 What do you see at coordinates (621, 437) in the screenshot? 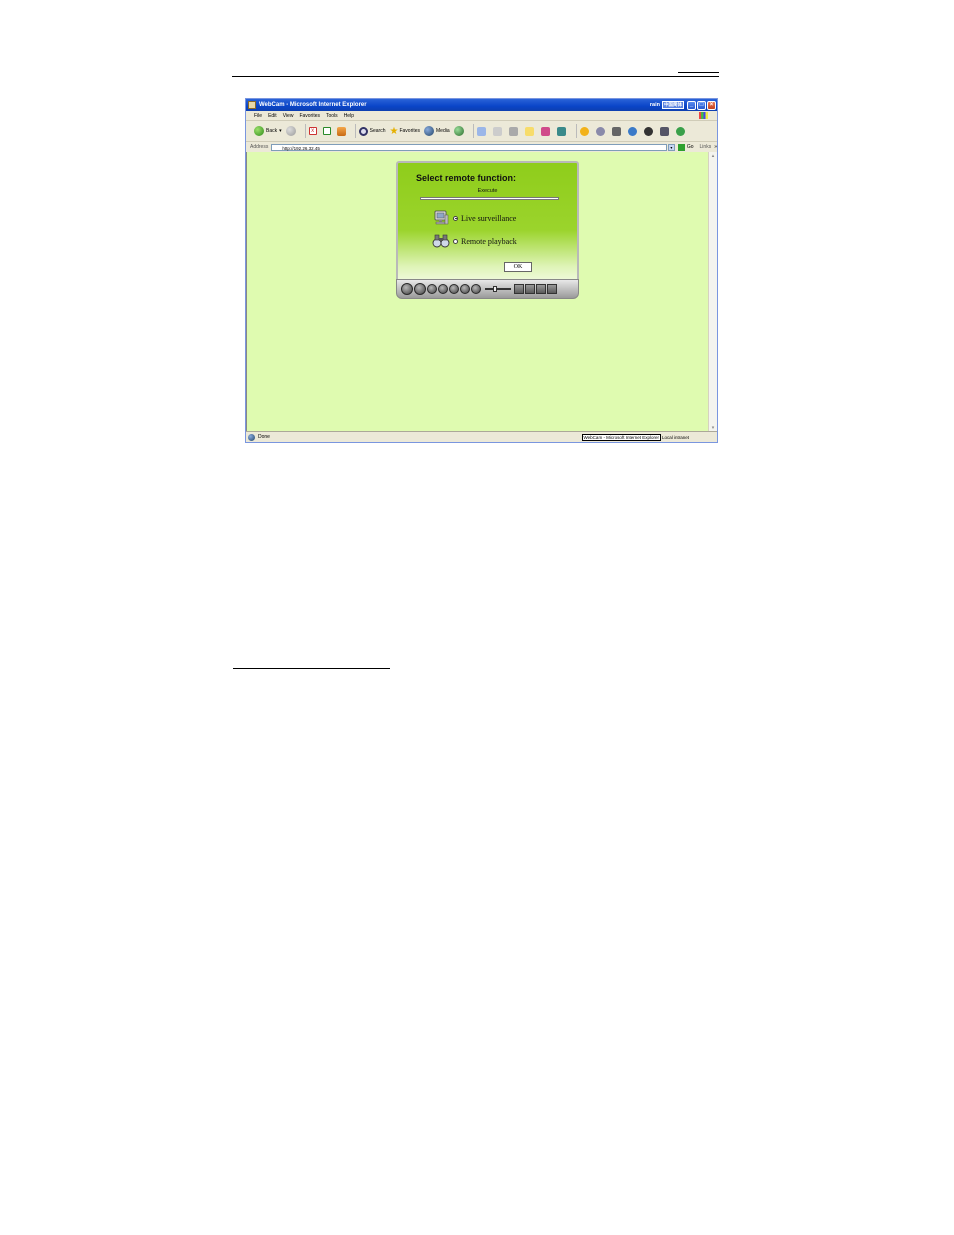
I see `taskbar-tooltip: WebCam - Microsoft Internet Explorer` at bounding box center [621, 437].